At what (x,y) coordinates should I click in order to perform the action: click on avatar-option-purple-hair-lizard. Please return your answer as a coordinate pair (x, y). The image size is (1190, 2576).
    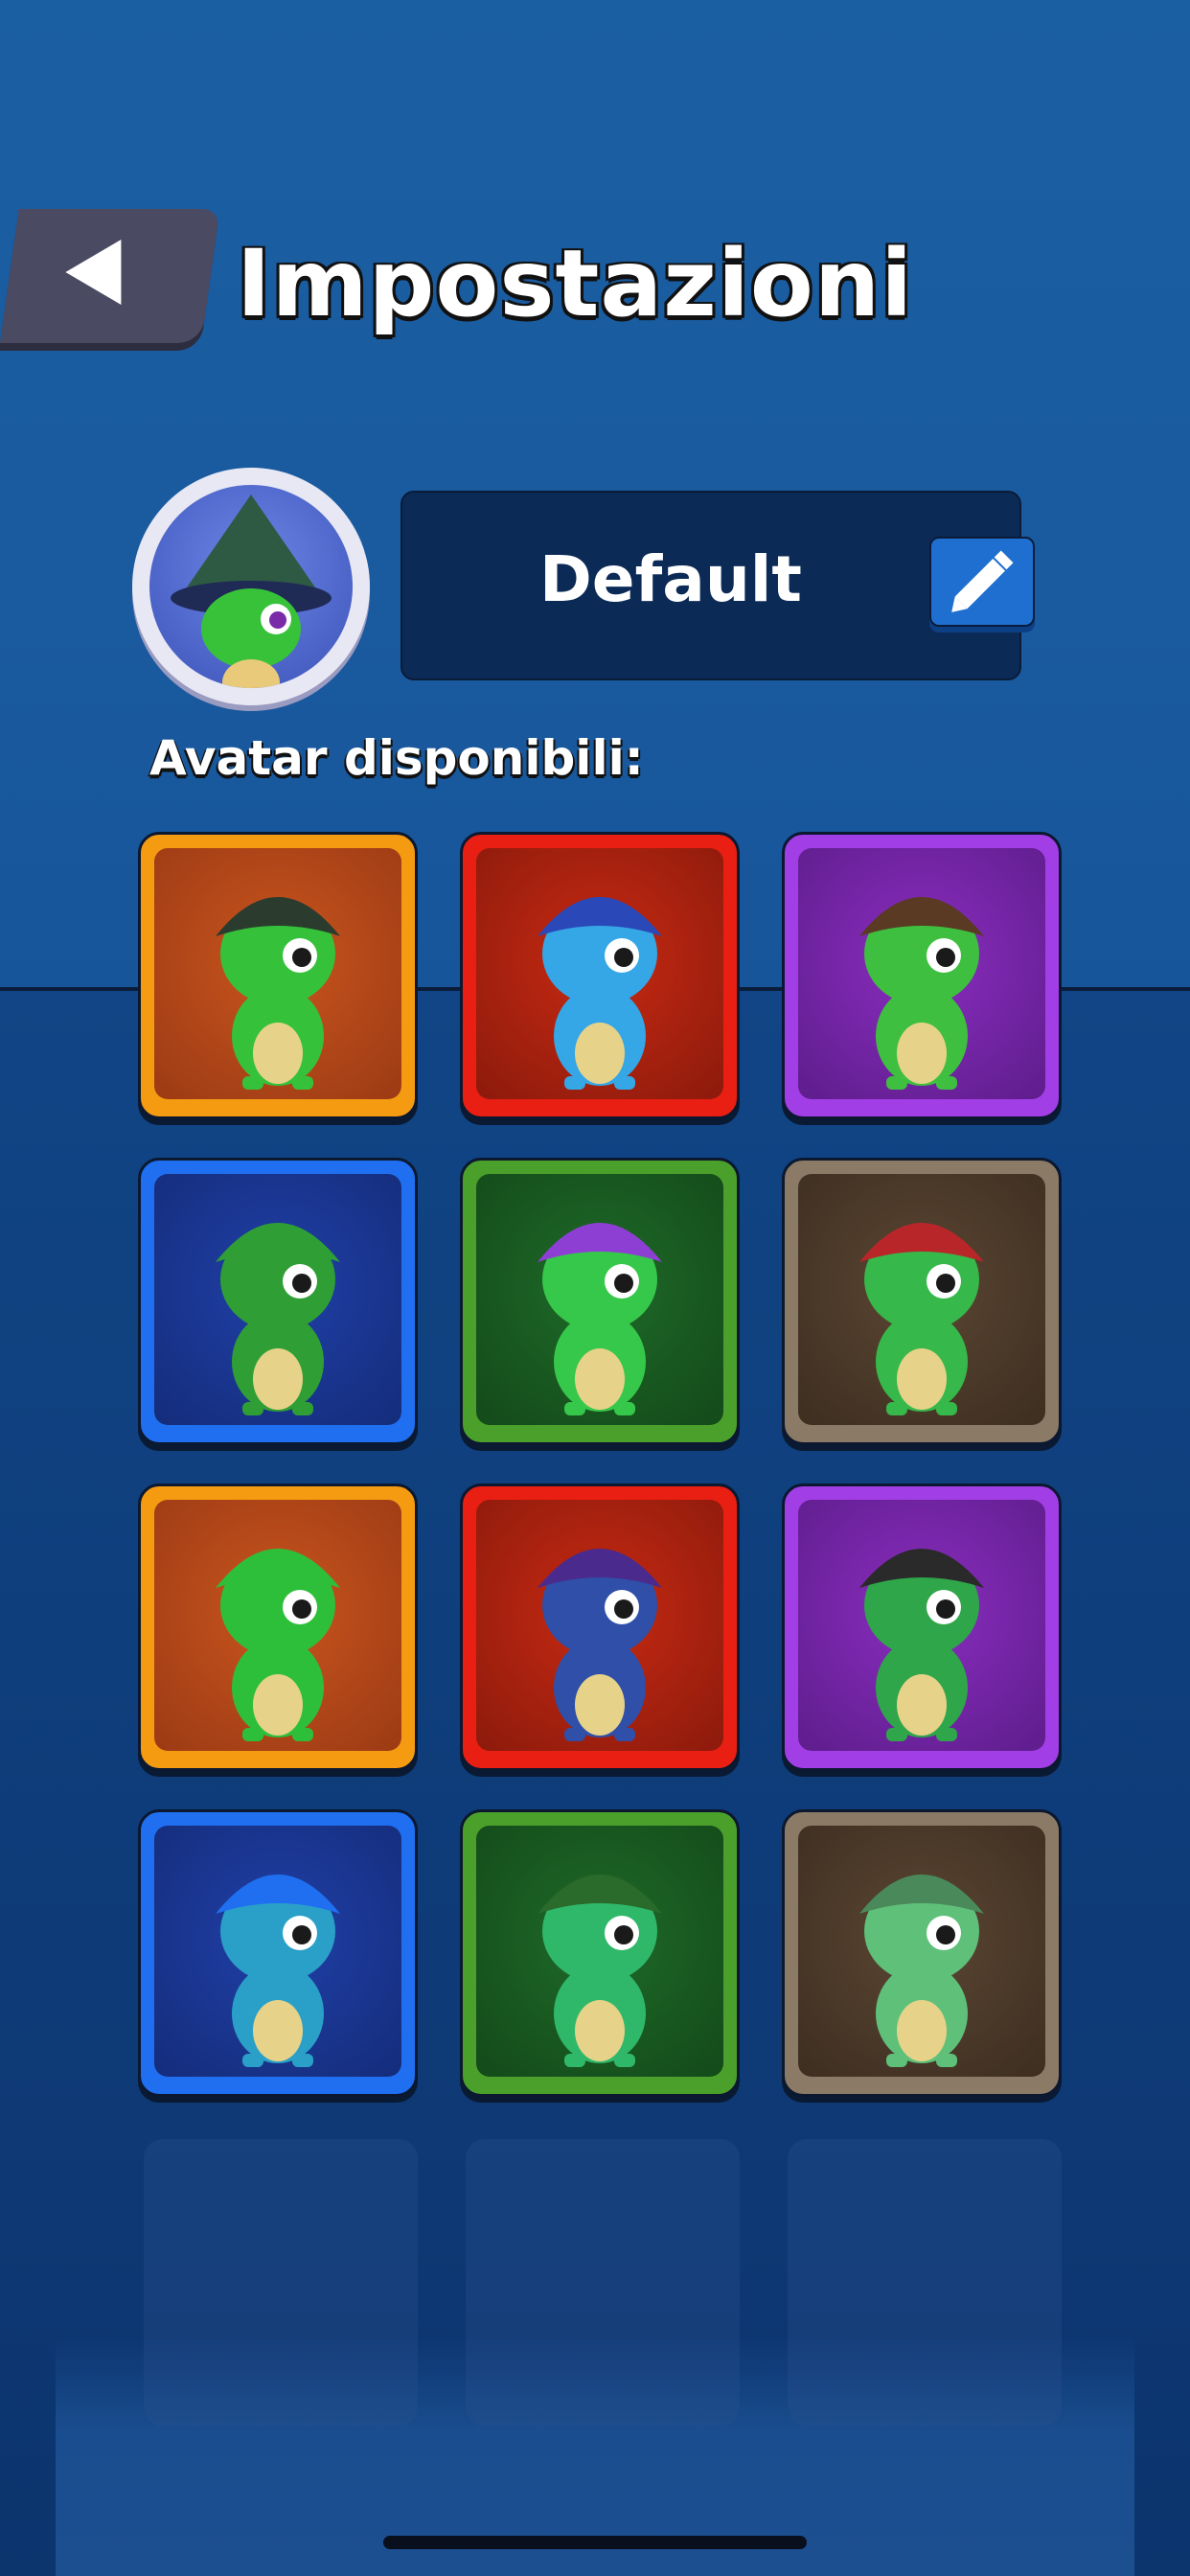
    Looking at the image, I should click on (600, 1301).